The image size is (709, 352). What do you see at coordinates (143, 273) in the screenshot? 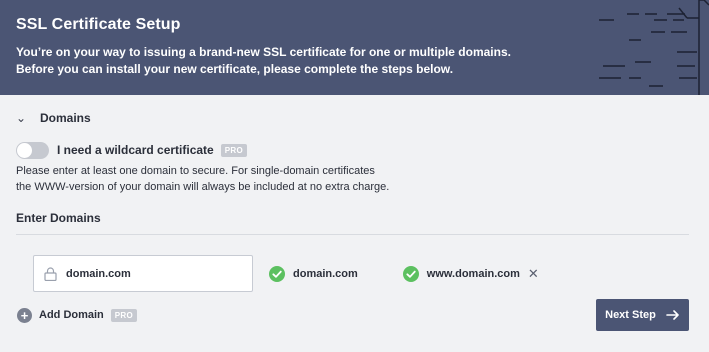
I see `domain-input: domain.com` at bounding box center [143, 273].